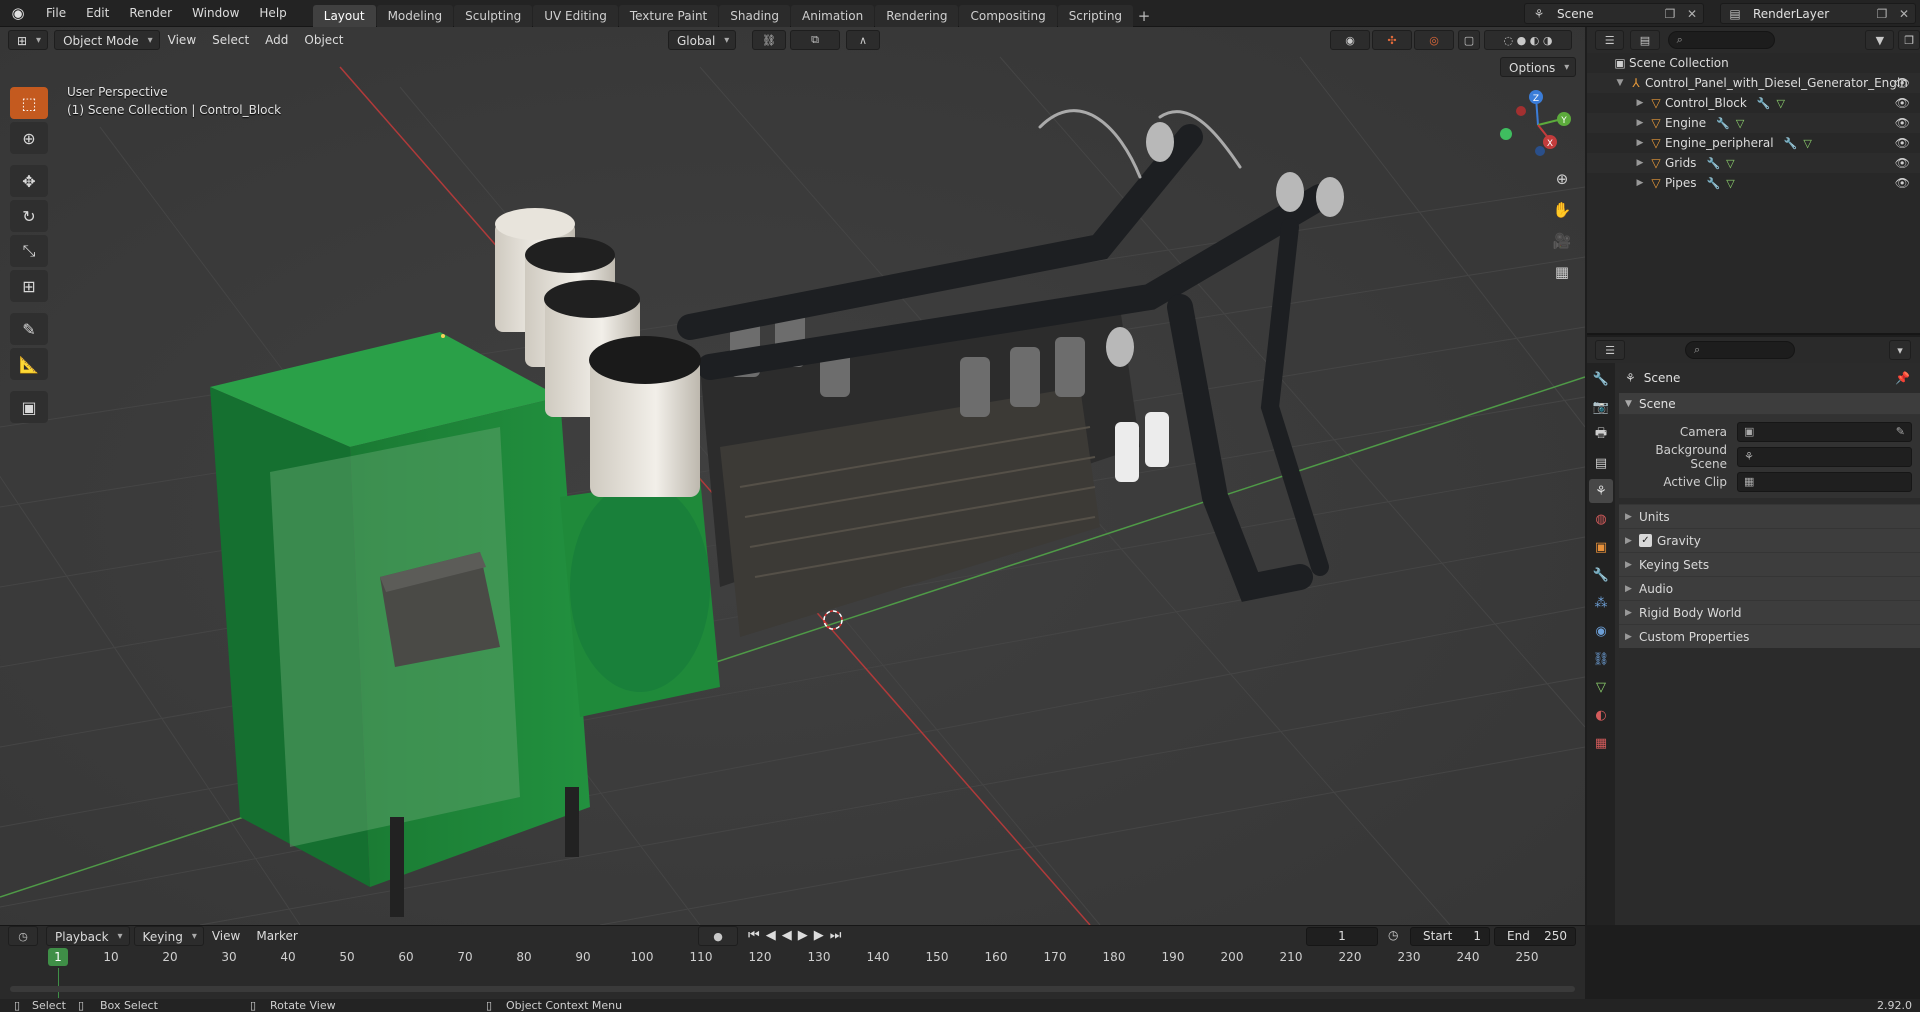 The height and width of the screenshot is (1012, 1920). What do you see at coordinates (1535, 936) in the screenshot?
I see `end-frame-field: End 250` at bounding box center [1535, 936].